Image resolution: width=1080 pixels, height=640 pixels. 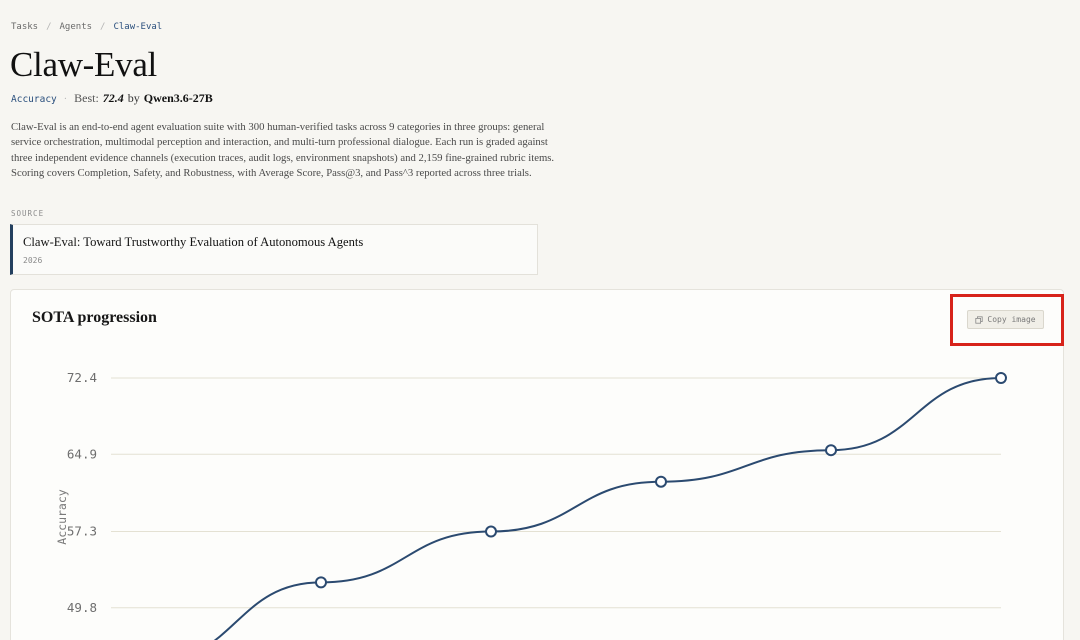 What do you see at coordinates (33, 260) in the screenshot?
I see `source-year: 2026` at bounding box center [33, 260].